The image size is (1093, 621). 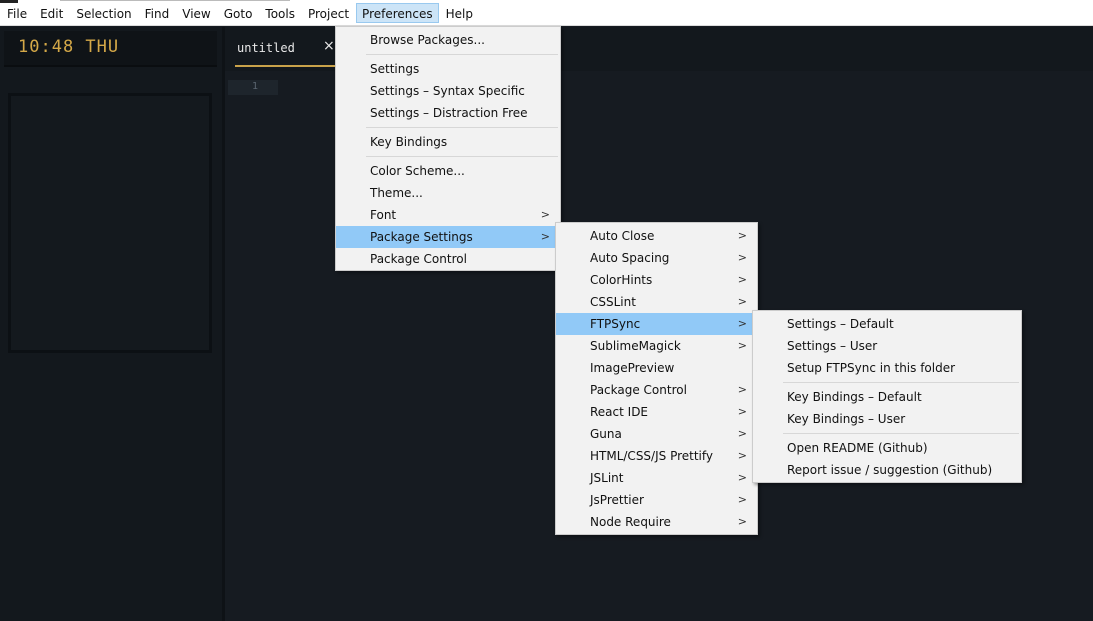 What do you see at coordinates (656, 280) in the screenshot?
I see `menu-item-colorhints: ColorHints >` at bounding box center [656, 280].